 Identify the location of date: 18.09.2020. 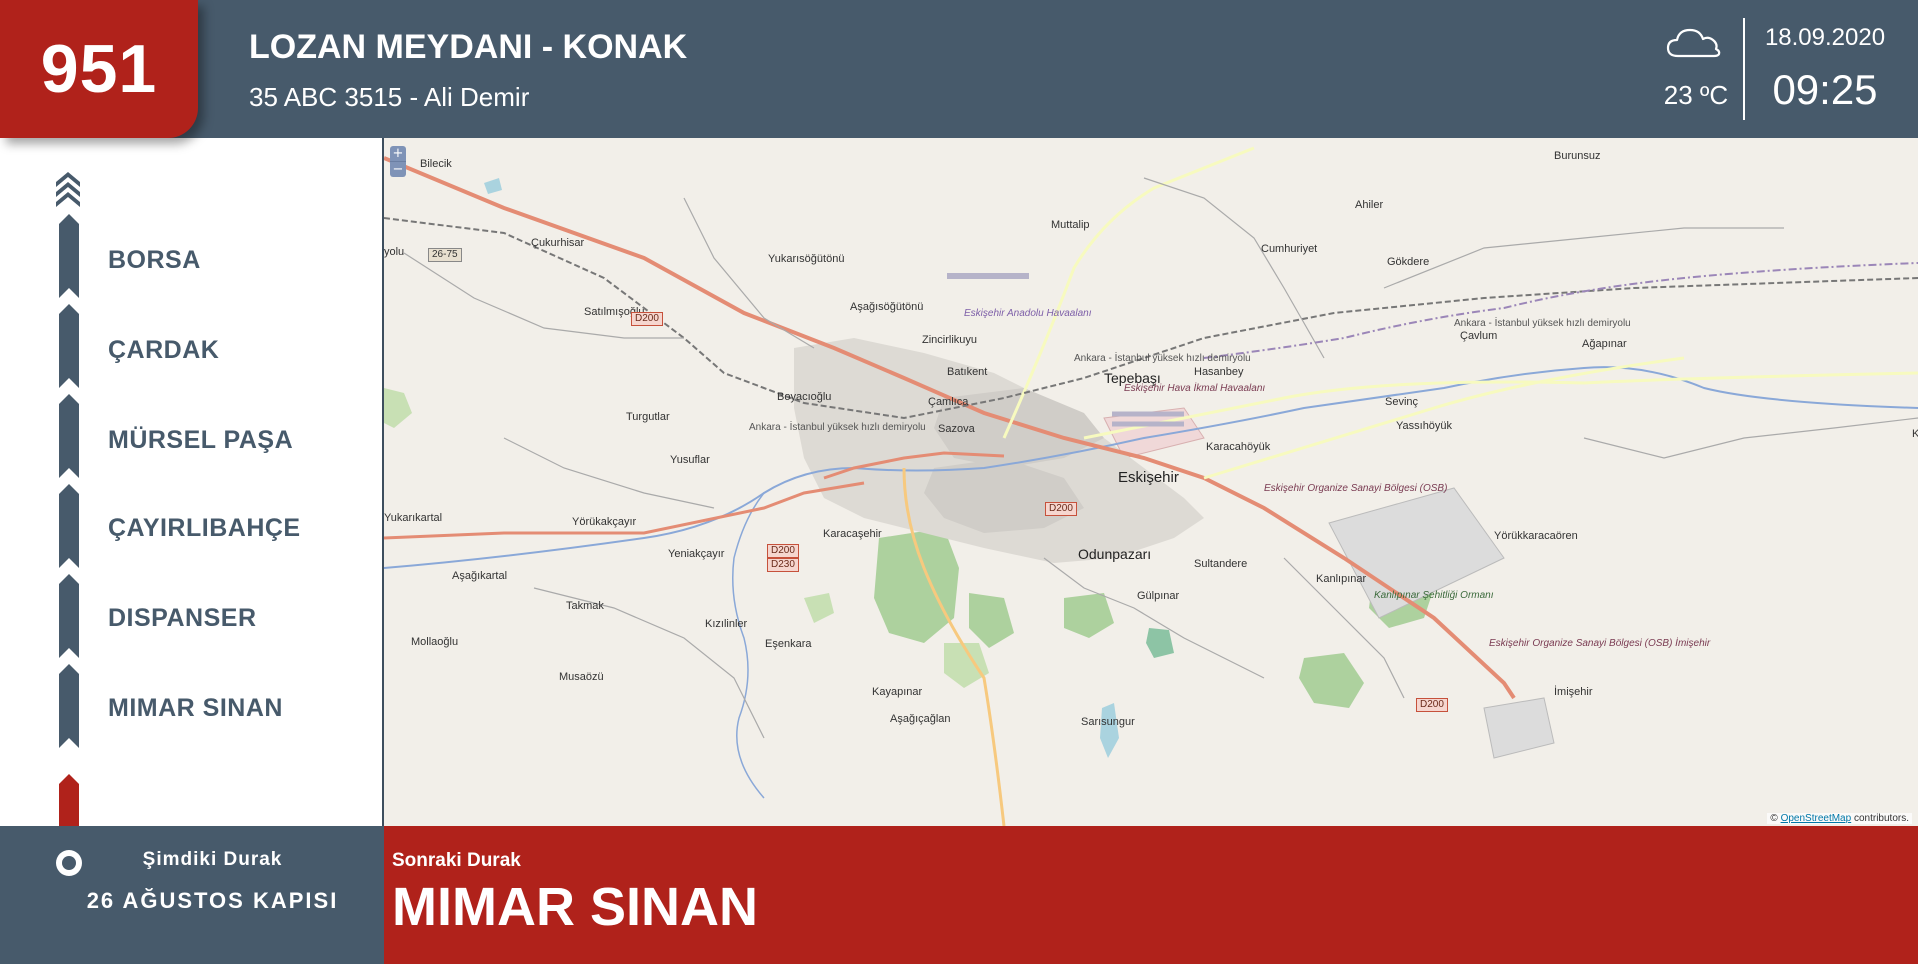
(1825, 37).